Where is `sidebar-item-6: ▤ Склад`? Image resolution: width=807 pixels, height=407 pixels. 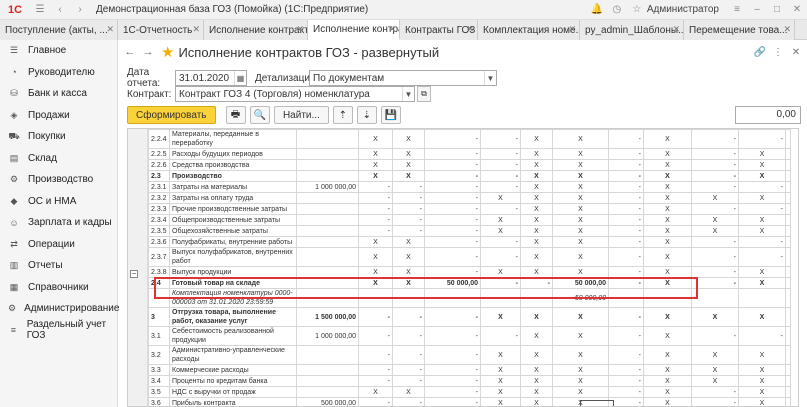 sidebar-item-6: ▤ Склад is located at coordinates (58, 159).